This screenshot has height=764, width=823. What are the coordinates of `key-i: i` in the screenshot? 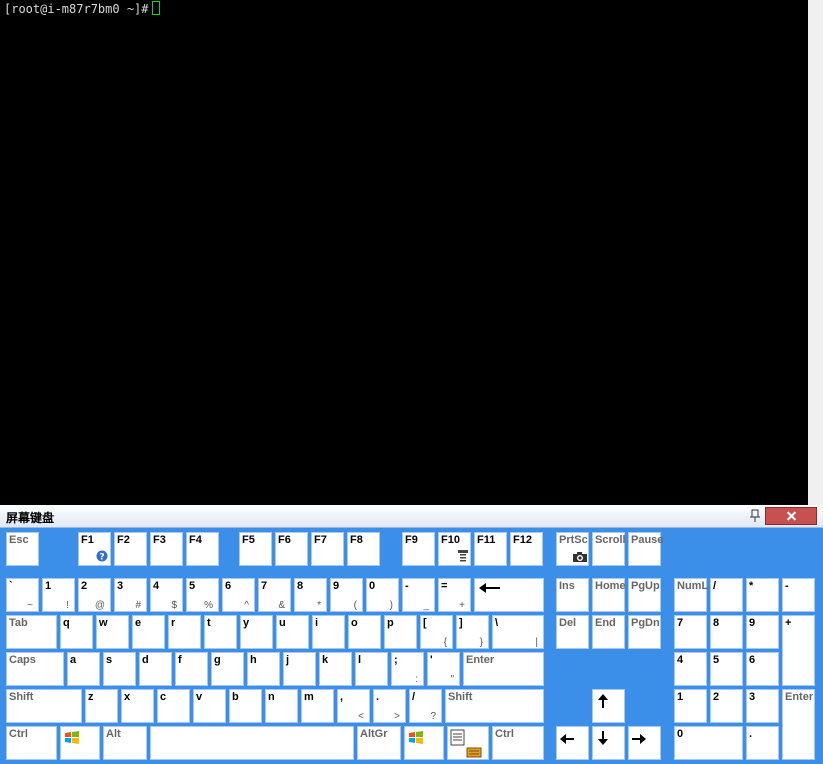 It's located at (328, 632).